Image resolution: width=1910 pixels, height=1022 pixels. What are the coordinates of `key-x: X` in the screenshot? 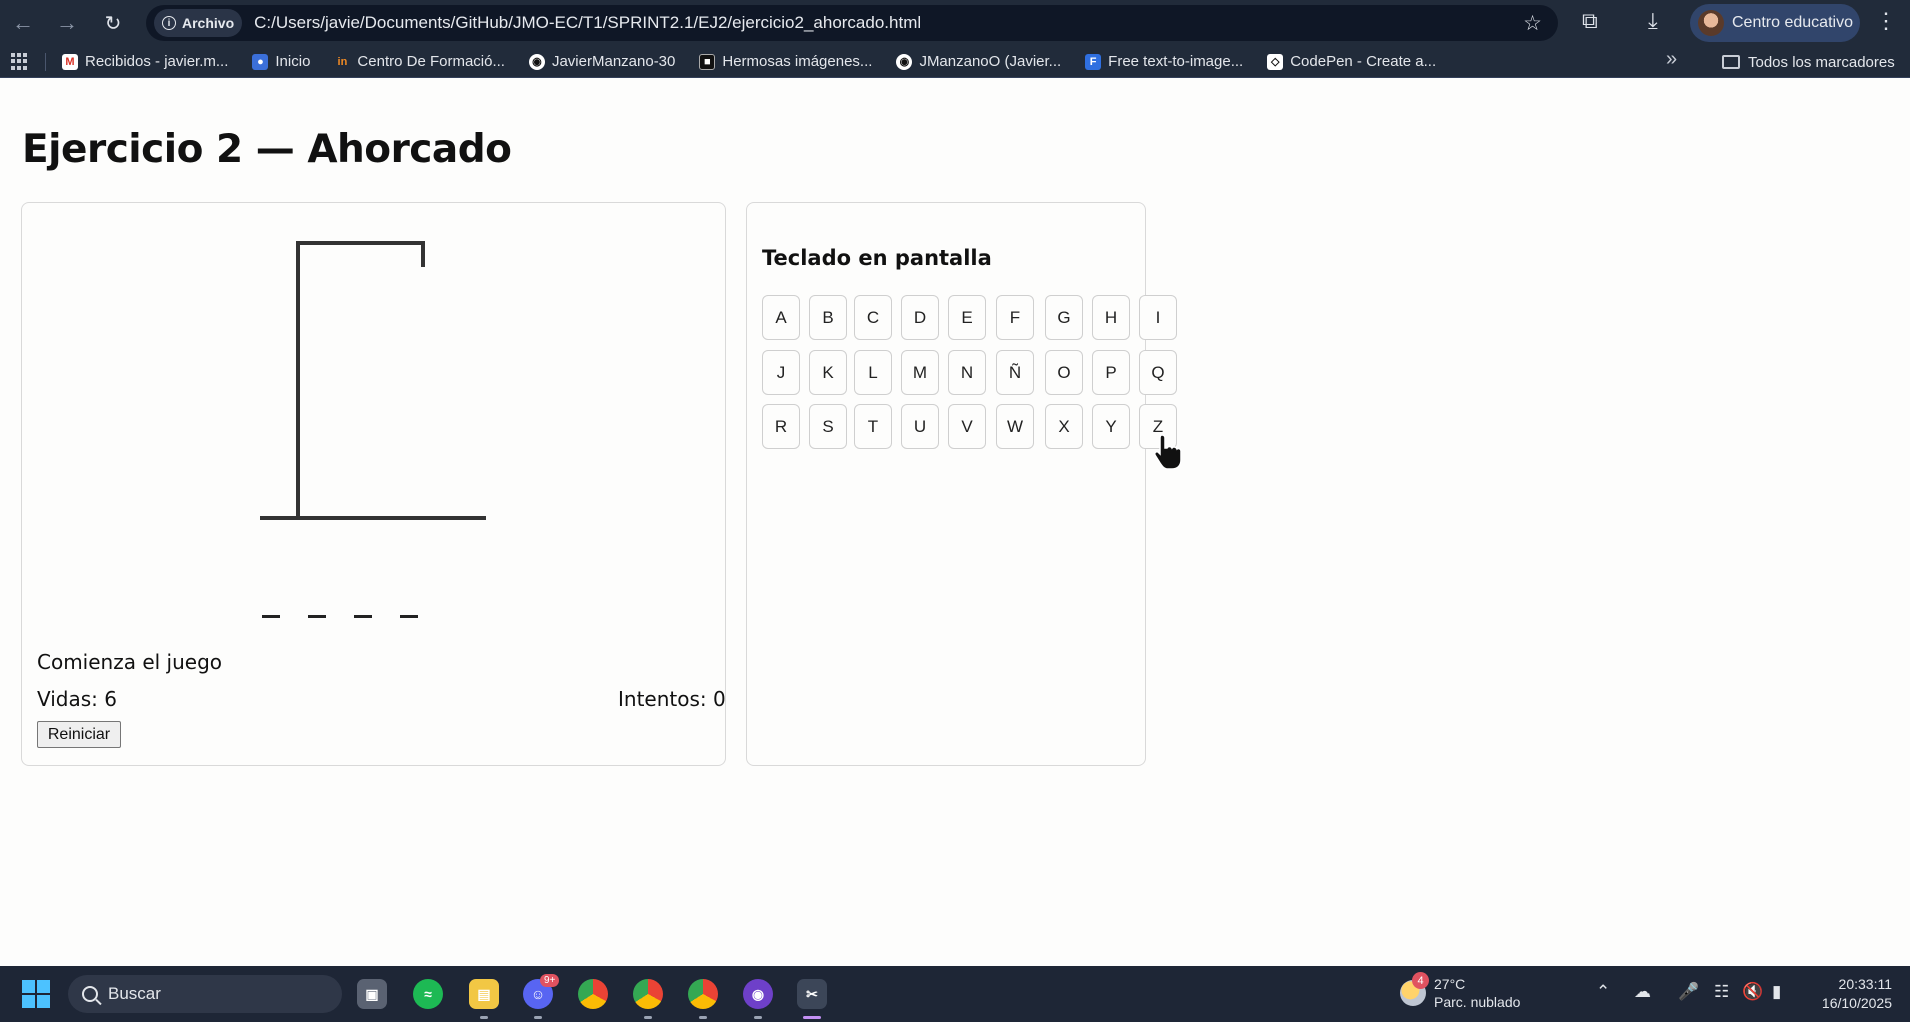 It's located at (1064, 426).